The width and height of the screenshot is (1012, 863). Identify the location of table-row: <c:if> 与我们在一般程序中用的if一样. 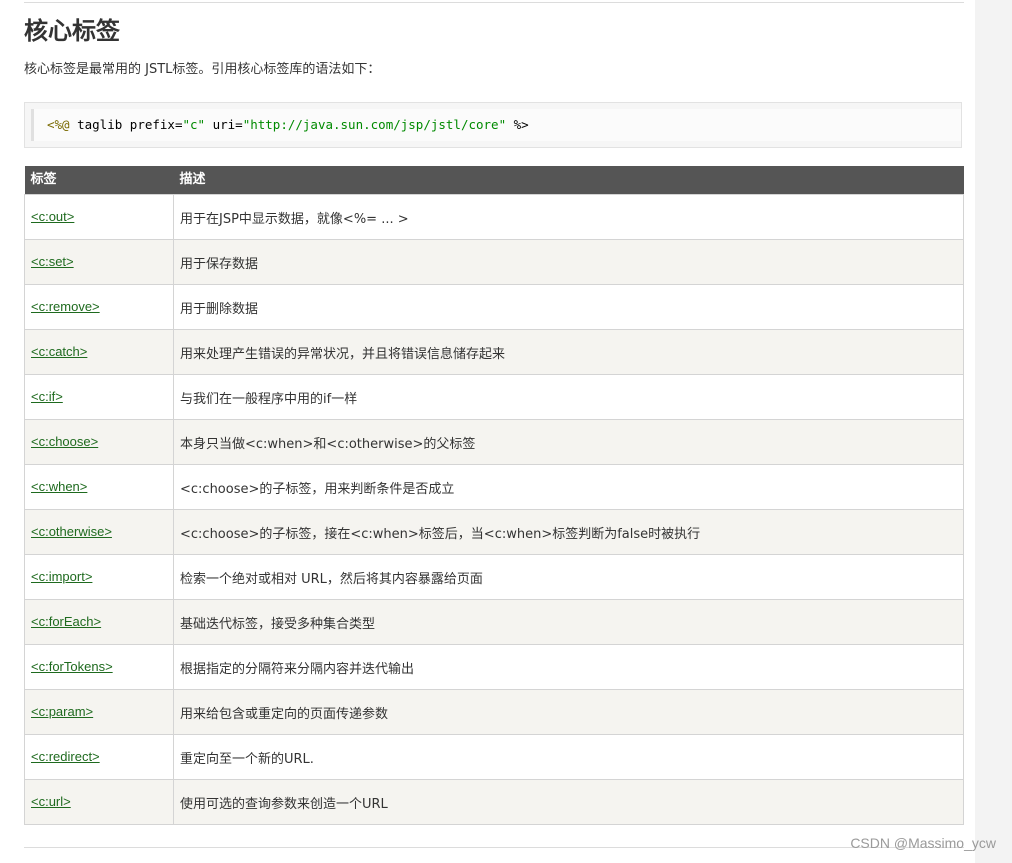
(494, 397).